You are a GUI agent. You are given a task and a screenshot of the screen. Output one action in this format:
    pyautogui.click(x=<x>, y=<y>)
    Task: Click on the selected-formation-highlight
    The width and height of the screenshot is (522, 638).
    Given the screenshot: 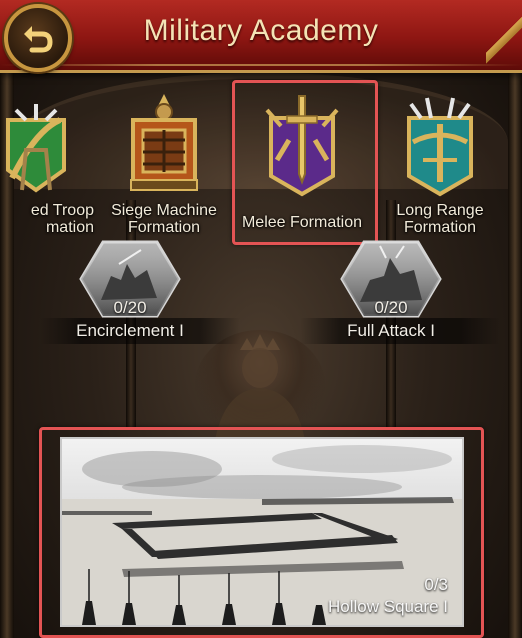 What is the action you would take?
    pyautogui.click(x=305, y=162)
    